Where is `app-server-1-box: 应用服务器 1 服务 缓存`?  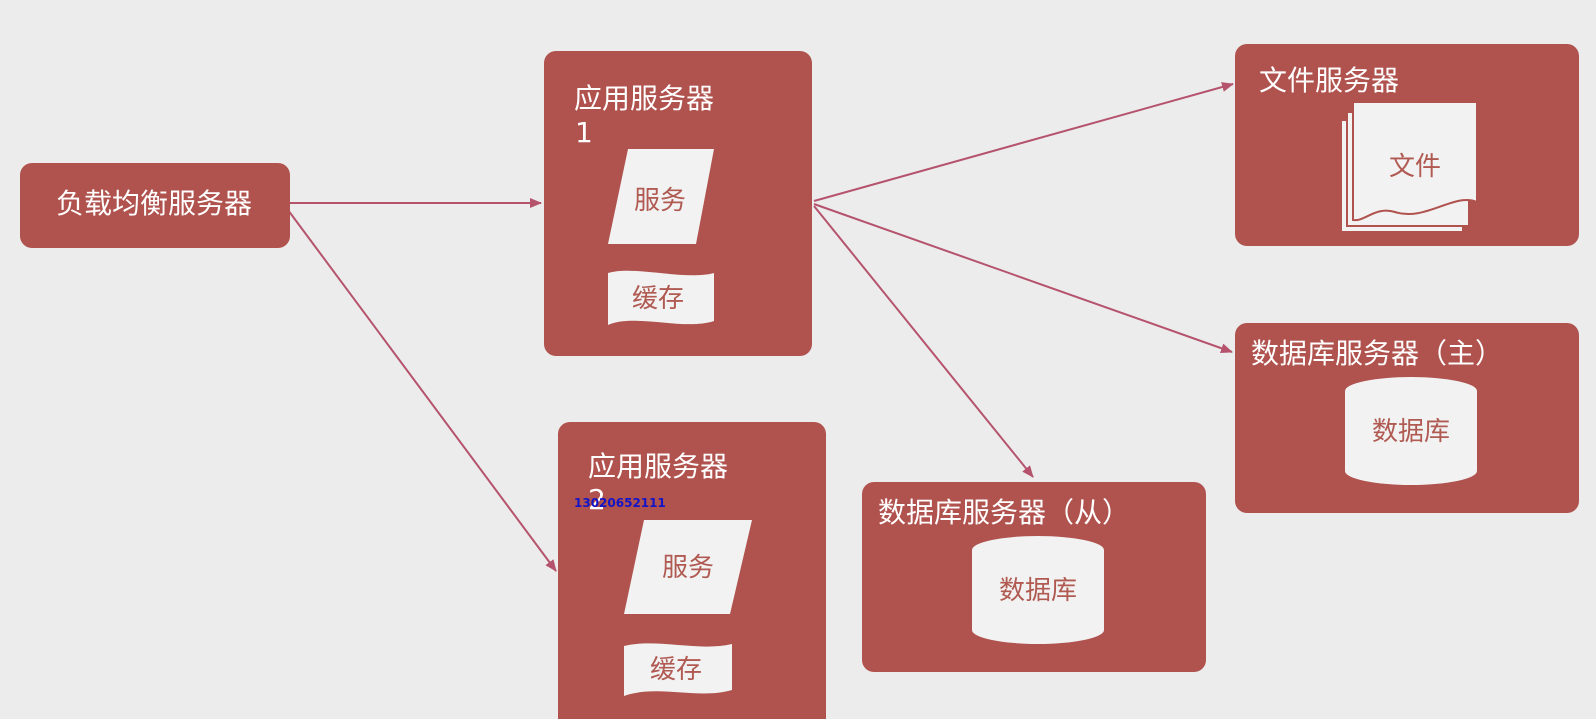
app-server-1-box: 应用服务器 1 服务 缓存 is located at coordinates (678, 203).